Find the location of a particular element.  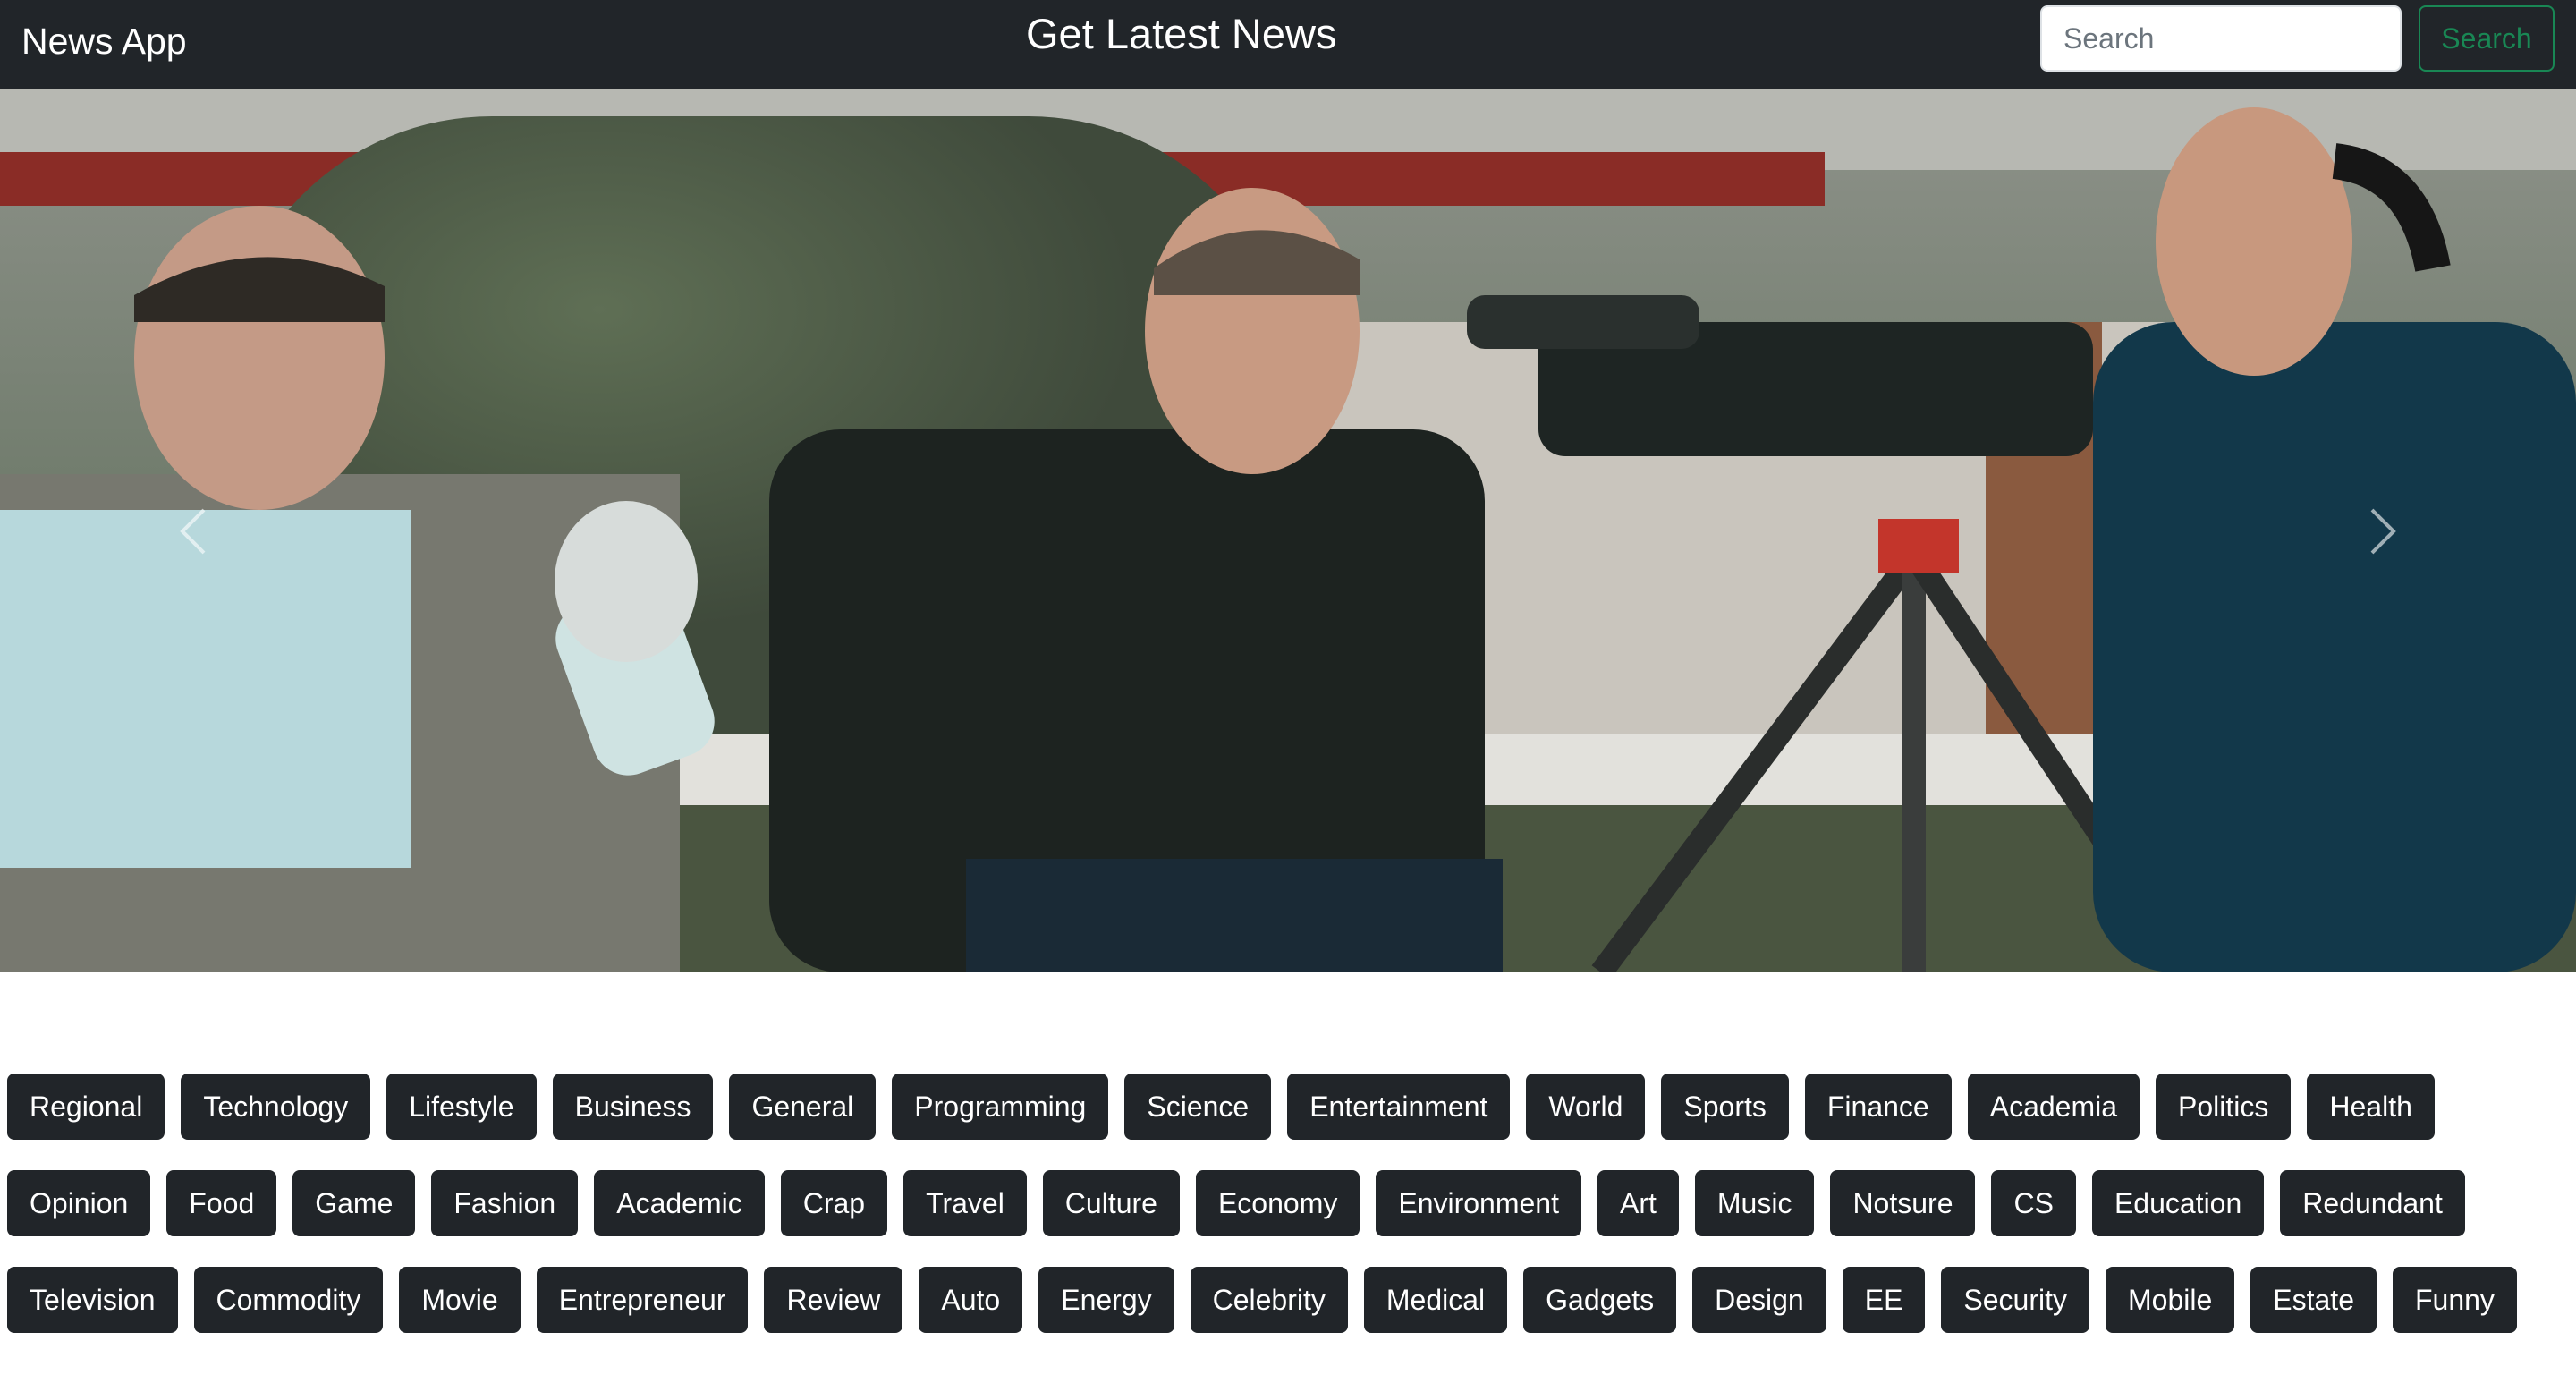

category-button: Music is located at coordinates (1754, 1203).